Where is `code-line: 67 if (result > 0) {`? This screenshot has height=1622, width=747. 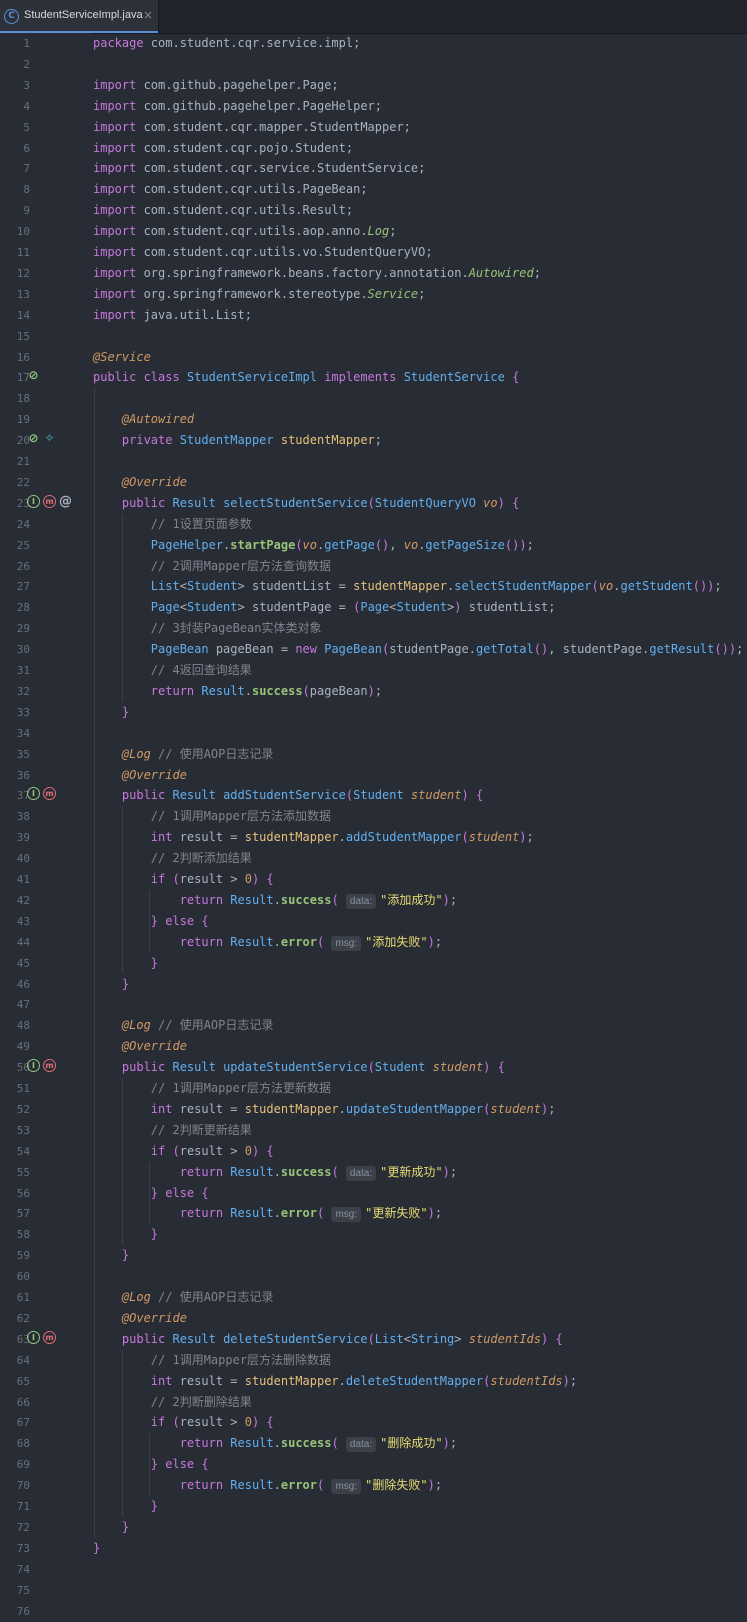
code-line: 67 if (result > 0) { is located at coordinates (373, 1422).